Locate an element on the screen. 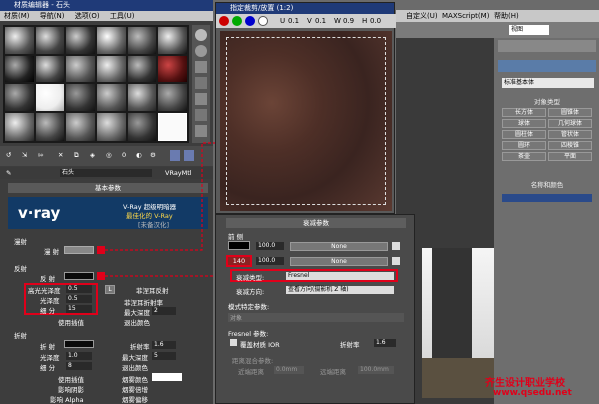 The image size is (599, 404). reset-icon: ✕ is located at coordinates (60, 155).